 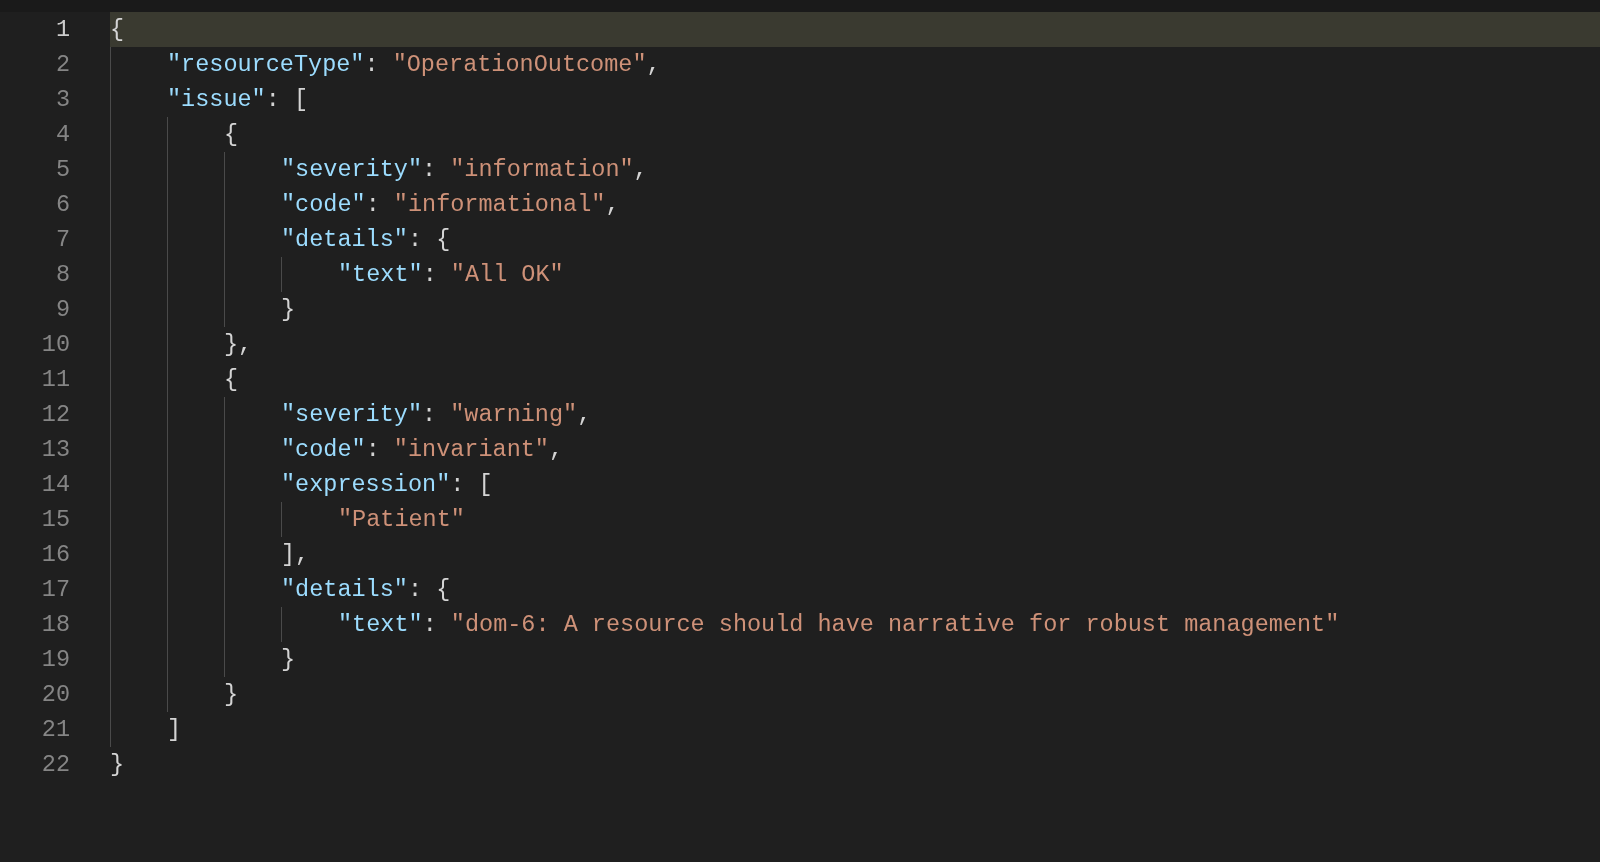 What do you see at coordinates (437, 415) in the screenshot?
I see `code-line: "severity": "warning",` at bounding box center [437, 415].